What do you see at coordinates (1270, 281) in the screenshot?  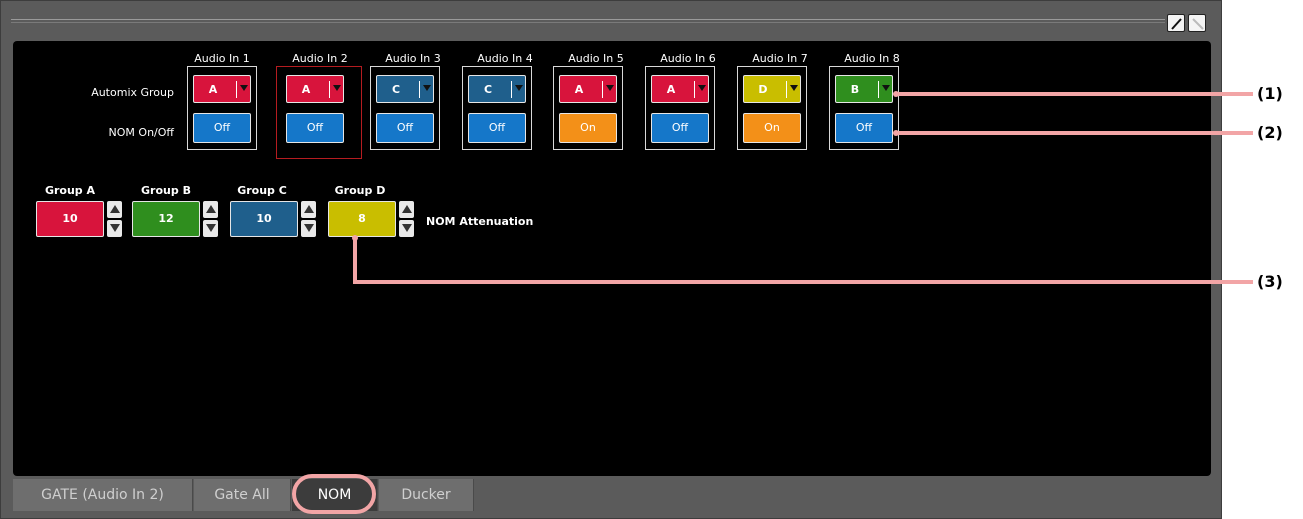 I see `callout-label-3: (3)` at bounding box center [1270, 281].